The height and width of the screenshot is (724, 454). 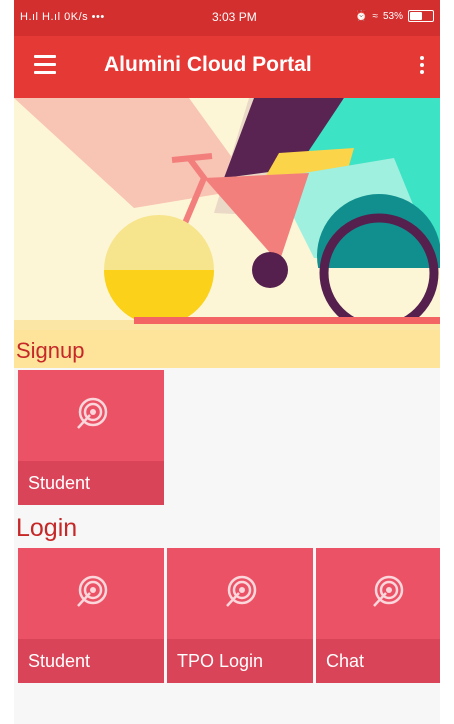 I want to click on status-time: 3:03 PM, so click(x=234, y=17).